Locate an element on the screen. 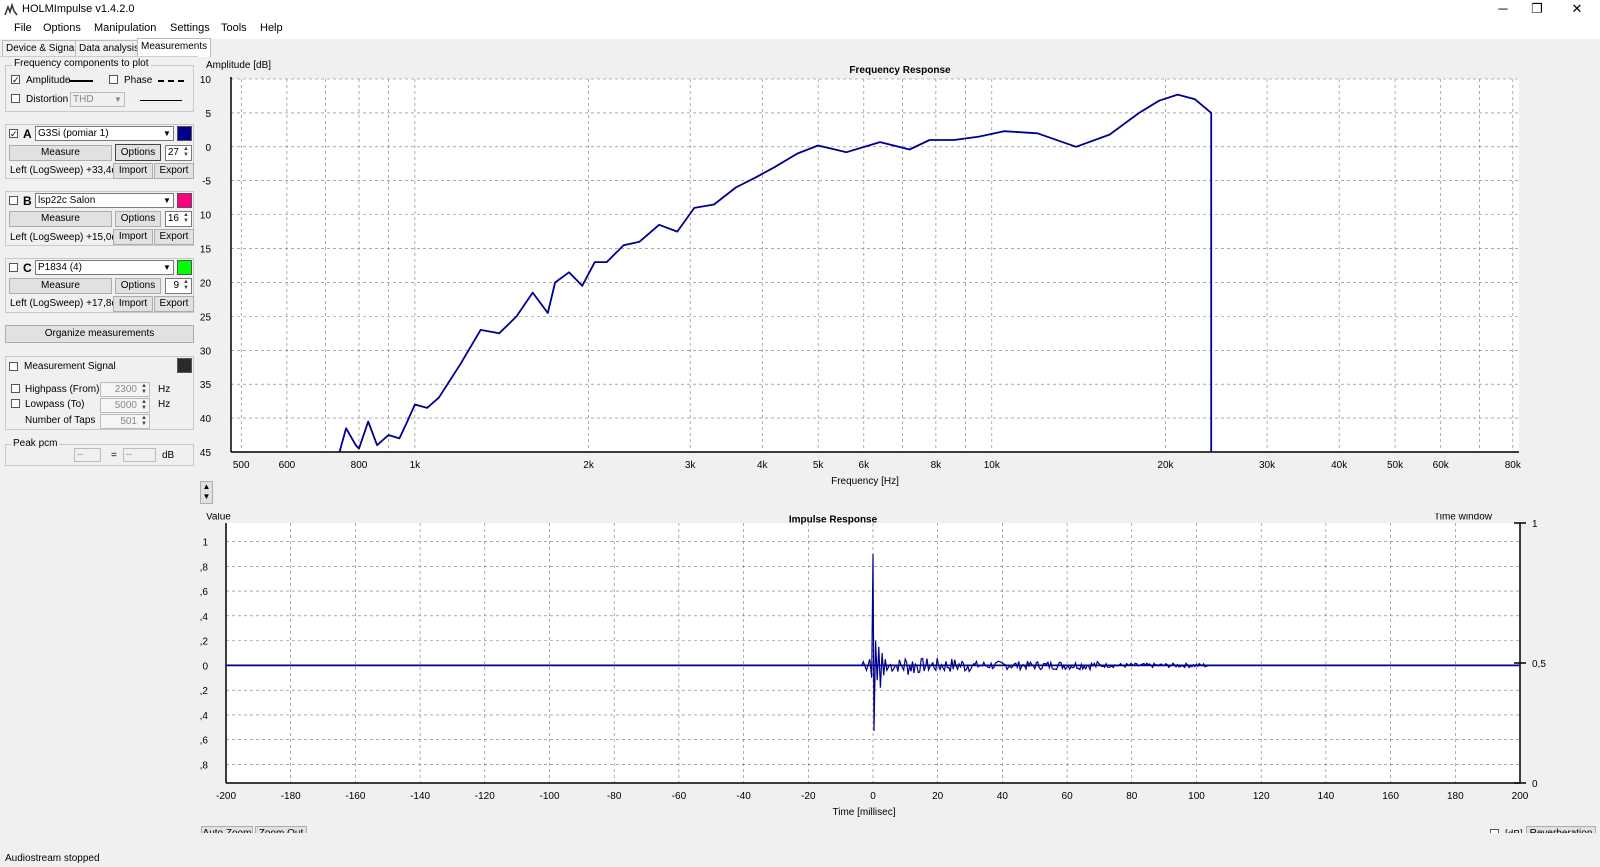  y-tick-label: 0,2 is located at coordinates (204, 642).